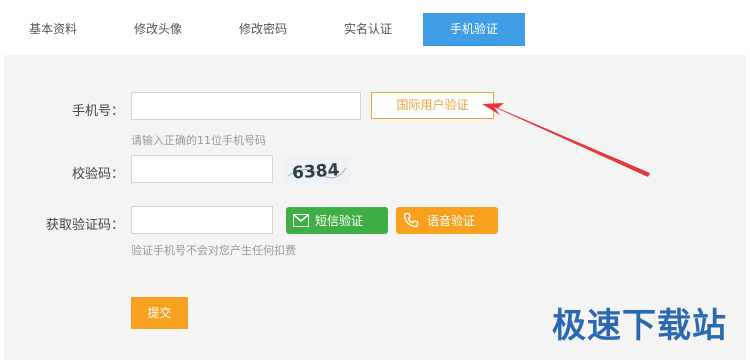 This screenshot has width=750, height=360. I want to click on tab-bar: 基本资料 修改头像 修改密码 实名认证 手机验证, so click(375, 29).